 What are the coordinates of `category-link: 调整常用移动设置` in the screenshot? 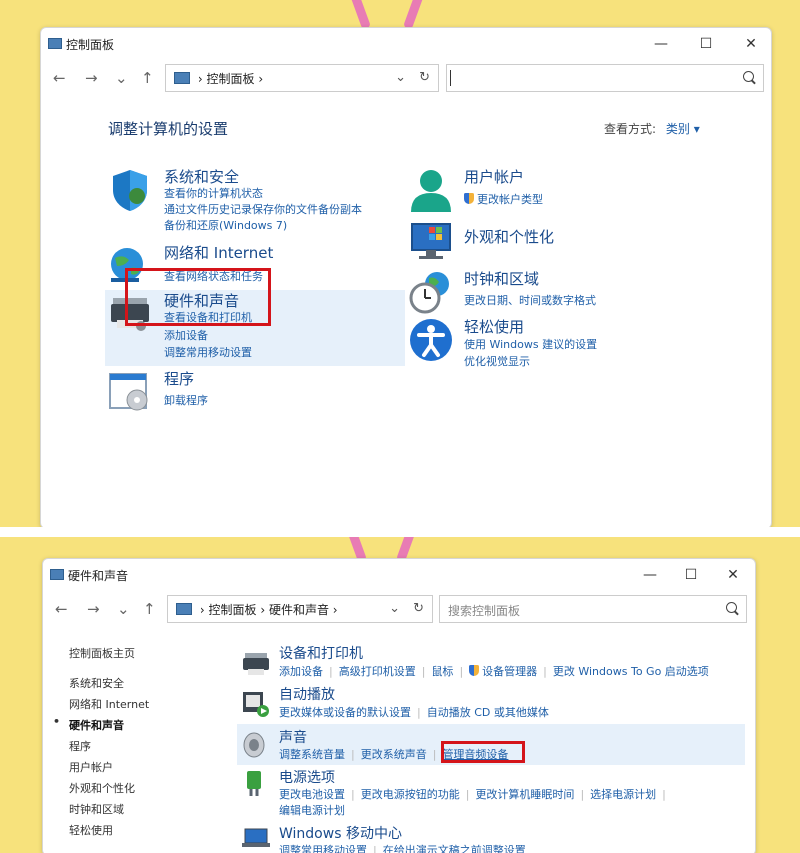 It's located at (208, 352).